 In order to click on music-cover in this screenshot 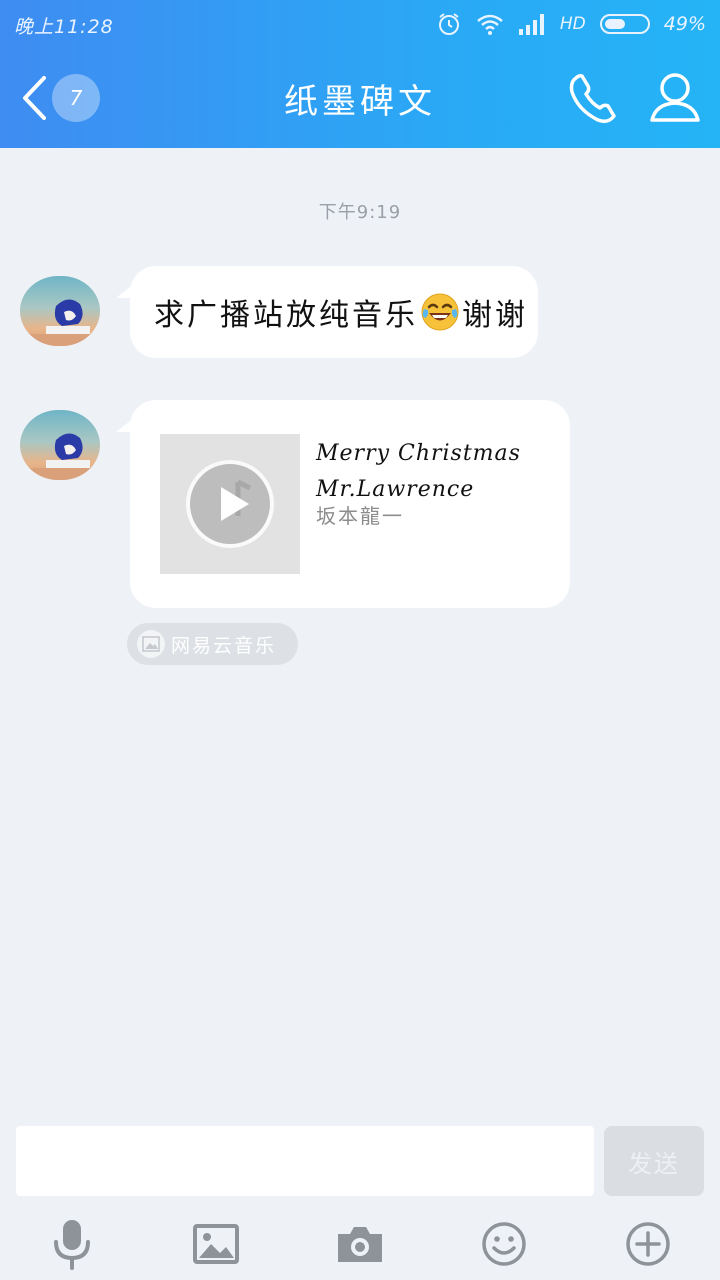, I will do `click(230, 504)`.